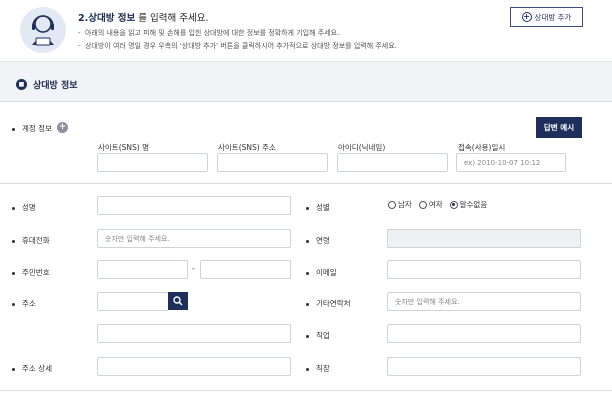  Describe the element at coordinates (194, 366) in the screenshot. I see `address-detail-input` at that location.